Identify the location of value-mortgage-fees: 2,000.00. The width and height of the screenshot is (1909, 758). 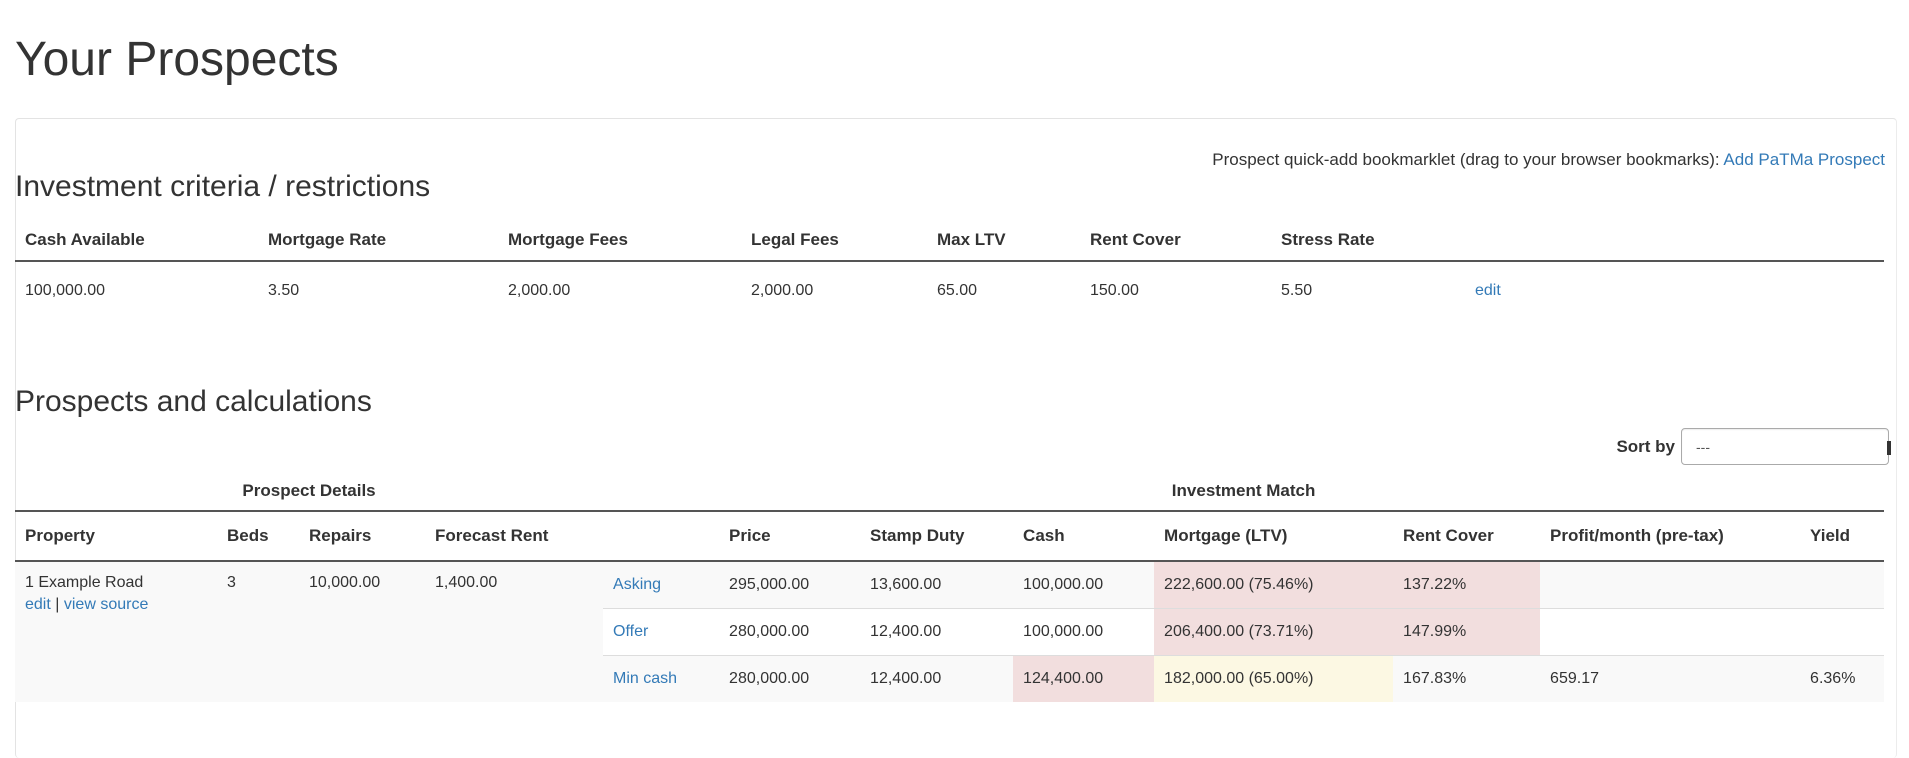
(539, 290).